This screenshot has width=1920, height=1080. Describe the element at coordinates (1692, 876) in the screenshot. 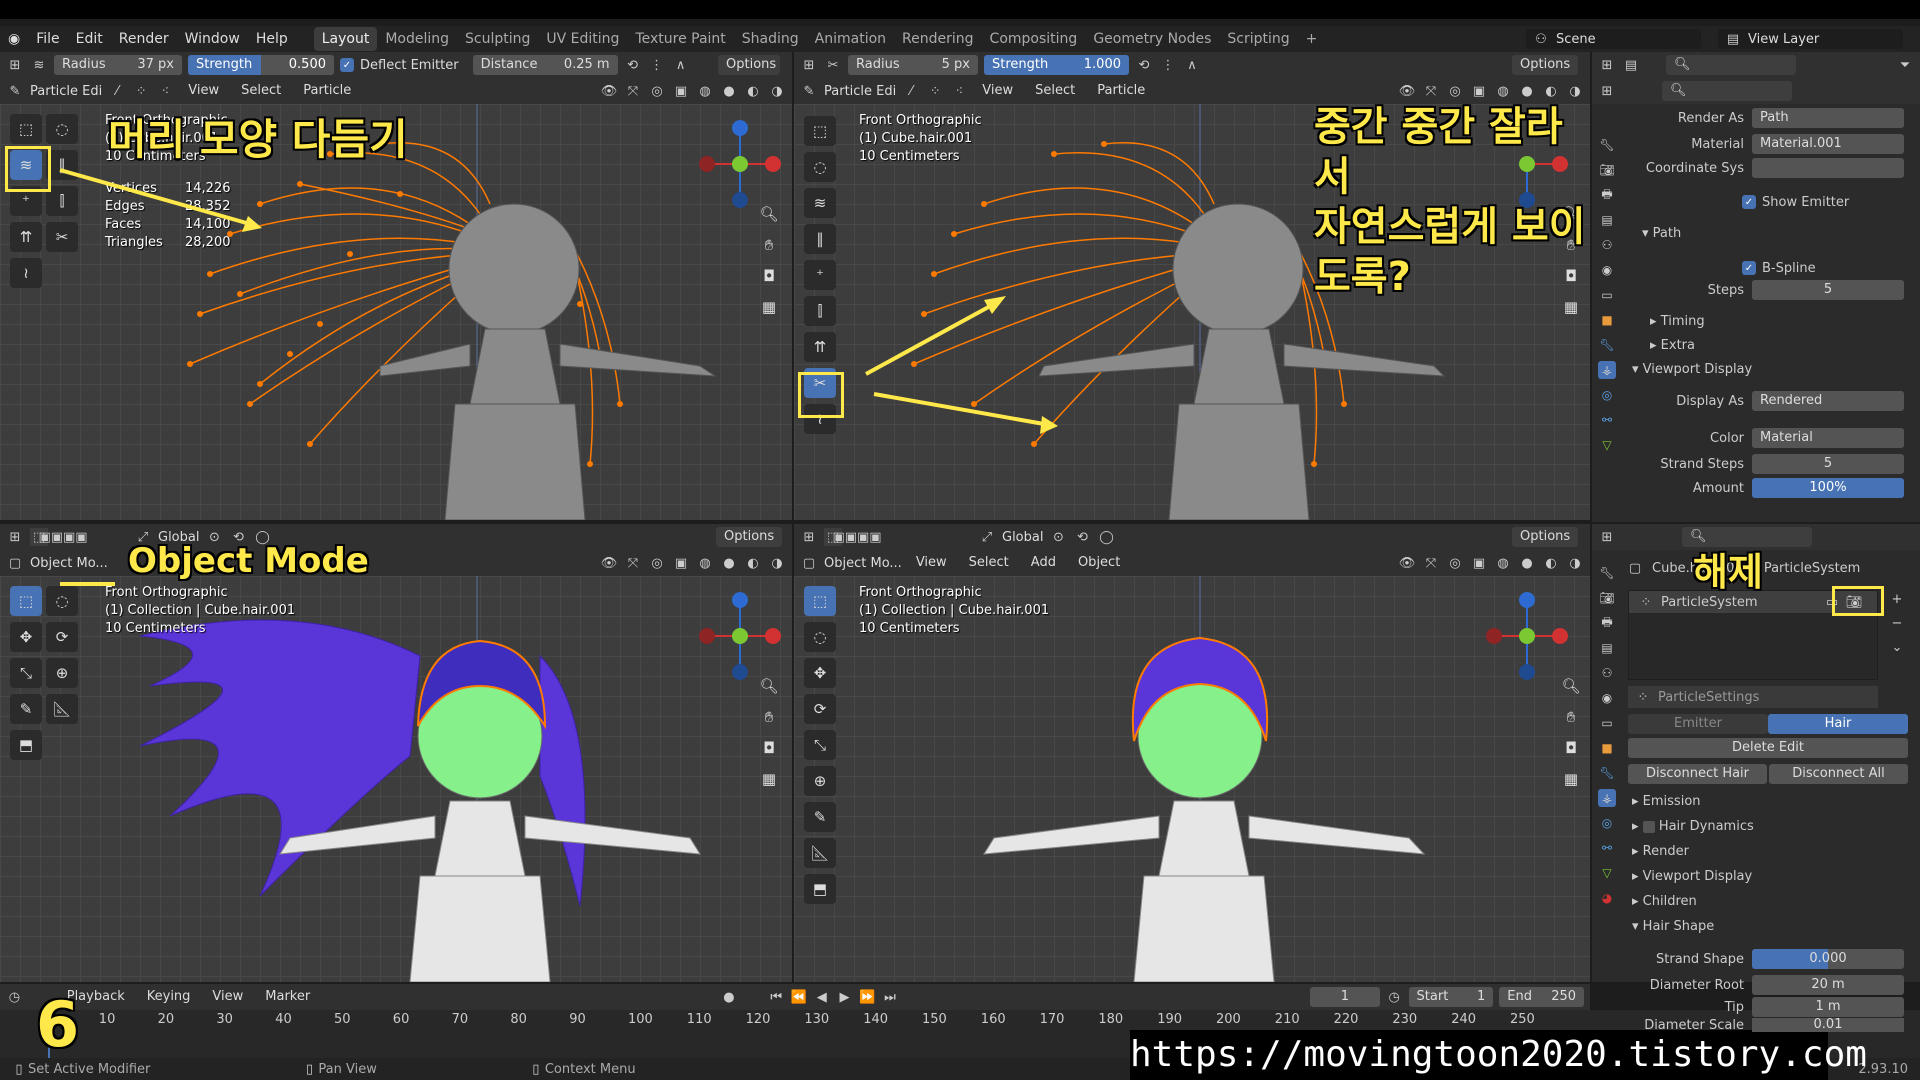

I see `viewport-display-section-2: ▸ Viewport Display` at that location.